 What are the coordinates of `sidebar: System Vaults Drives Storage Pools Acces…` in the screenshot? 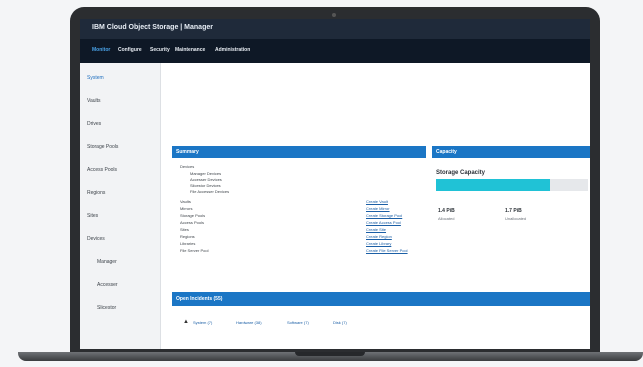 It's located at (120, 206).